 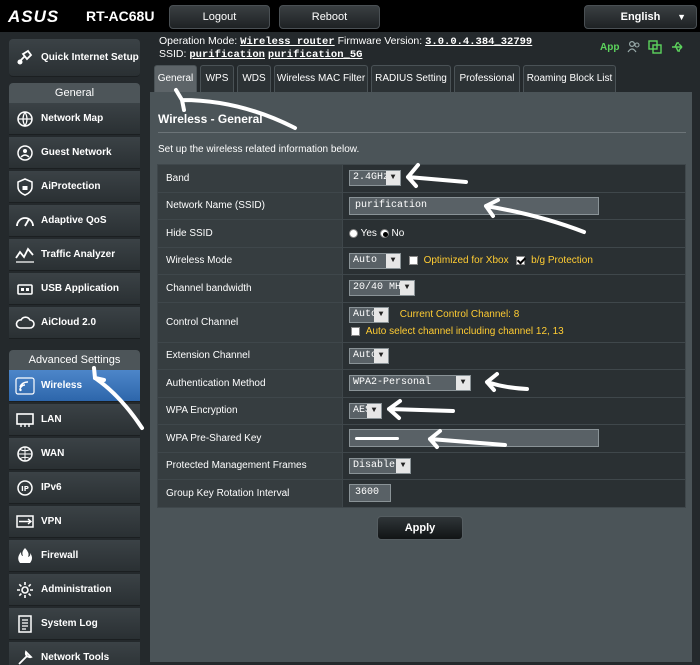 What do you see at coordinates (227, 55) in the screenshot?
I see `ssid-link-24: purification` at bounding box center [227, 55].